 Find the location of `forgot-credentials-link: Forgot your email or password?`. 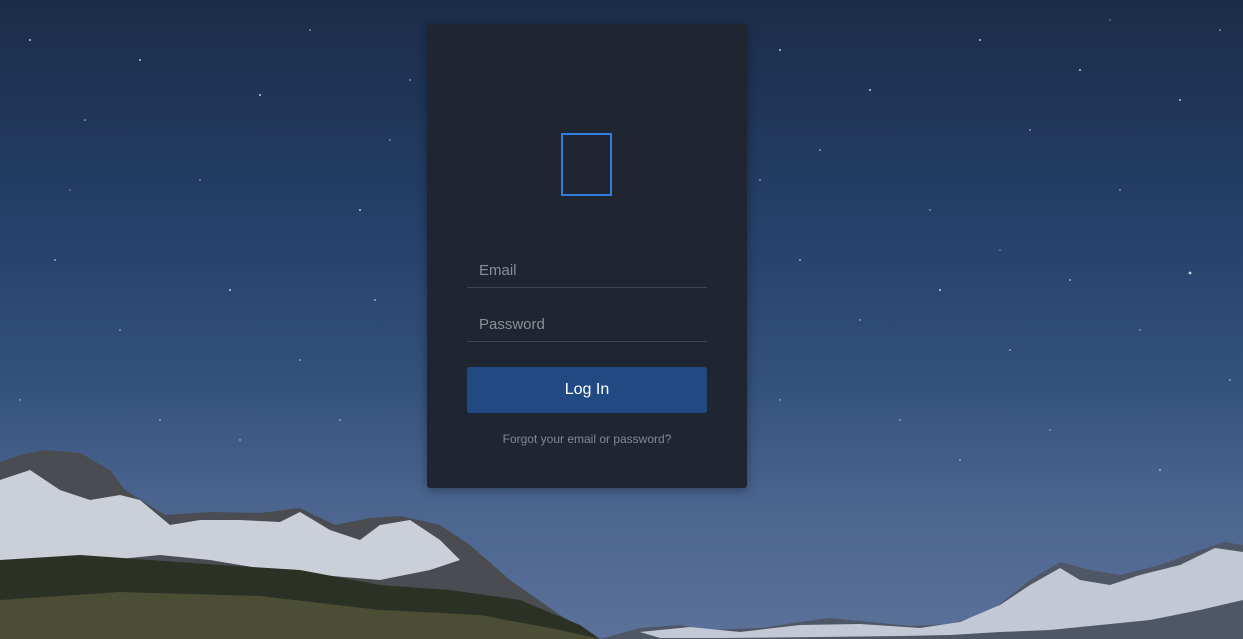

forgot-credentials-link: Forgot your email or password? is located at coordinates (587, 439).